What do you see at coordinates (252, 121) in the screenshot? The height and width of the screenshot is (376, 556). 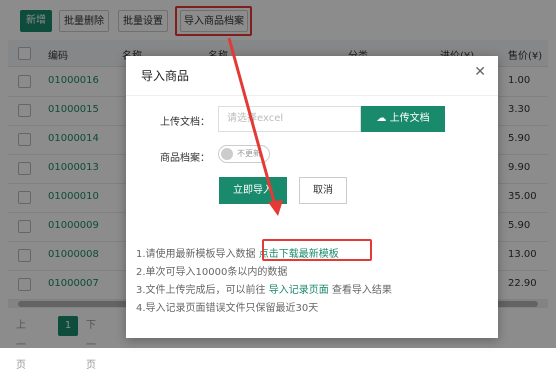 I see `arrow-line` at bounding box center [252, 121].